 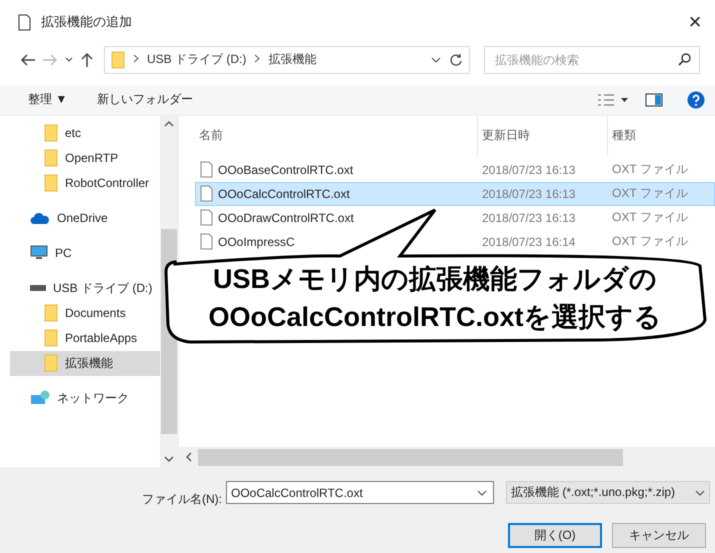 I want to click on sidebar-item: PortableApps, so click(x=85, y=338).